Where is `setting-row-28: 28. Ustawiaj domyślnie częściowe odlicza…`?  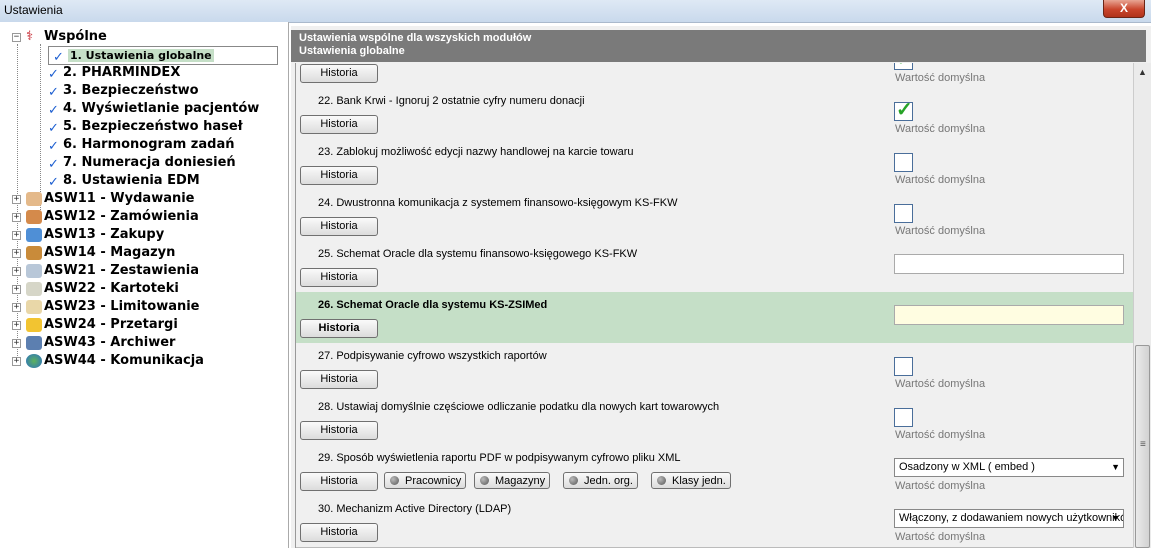
setting-row-28: 28. Ustawiaj domyślnie częściowe odlicza… is located at coordinates (715, 420).